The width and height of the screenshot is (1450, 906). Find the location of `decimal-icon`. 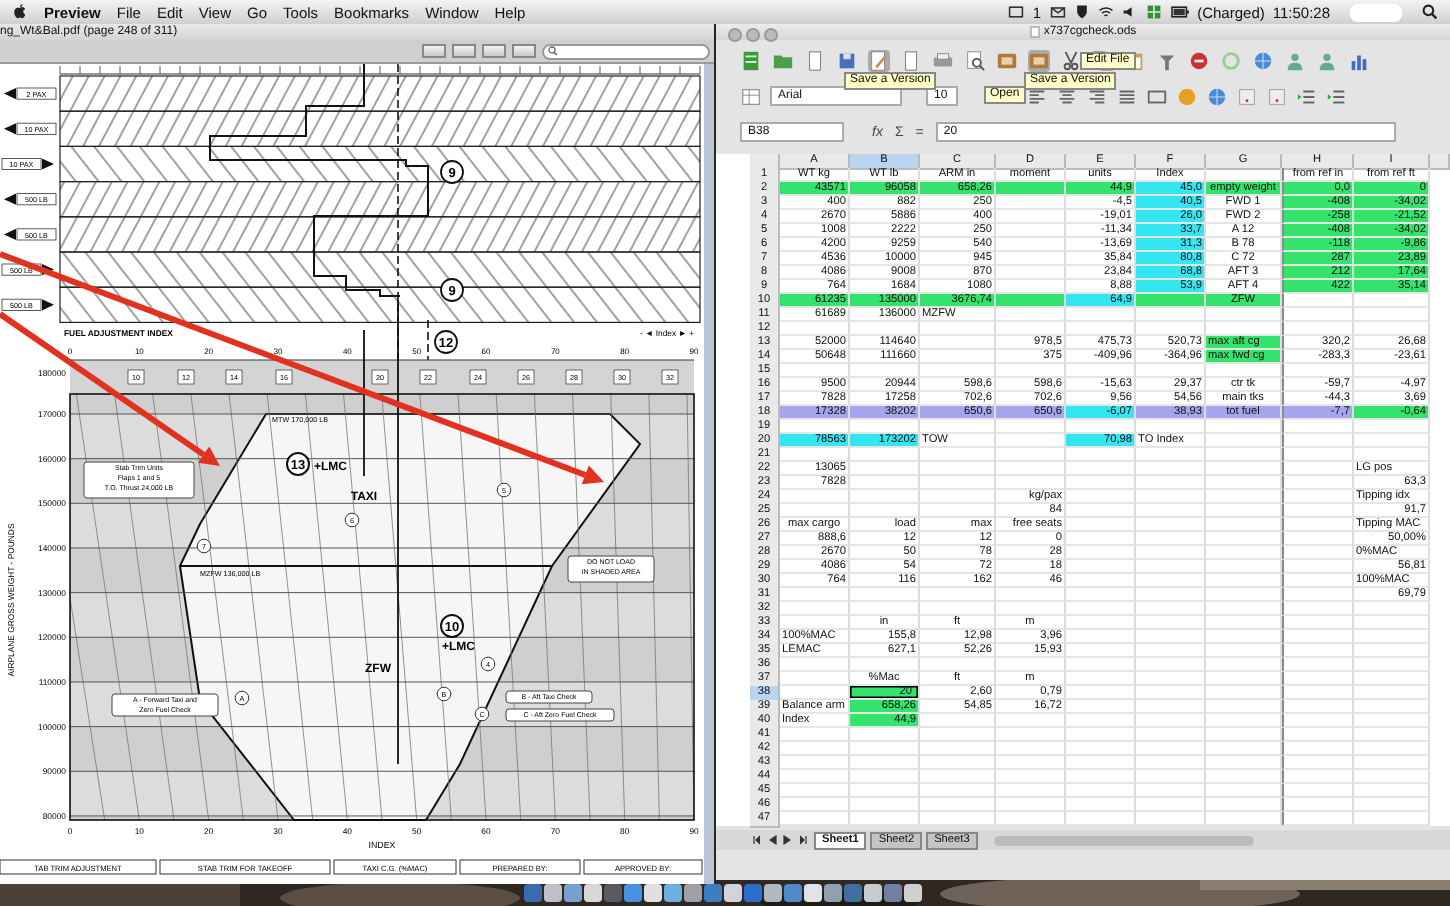

decimal-icon is located at coordinates (1277, 96).